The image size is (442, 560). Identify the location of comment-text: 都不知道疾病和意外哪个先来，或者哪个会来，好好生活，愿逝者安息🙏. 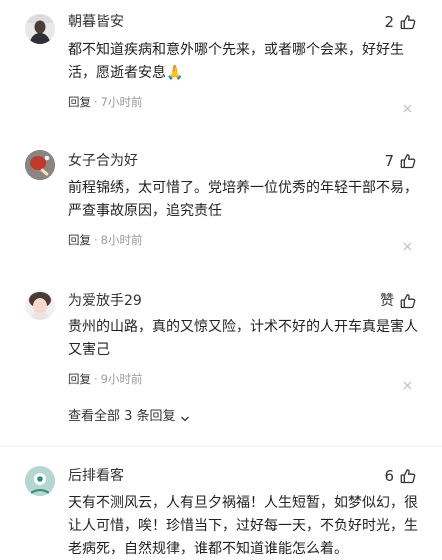
(236, 61).